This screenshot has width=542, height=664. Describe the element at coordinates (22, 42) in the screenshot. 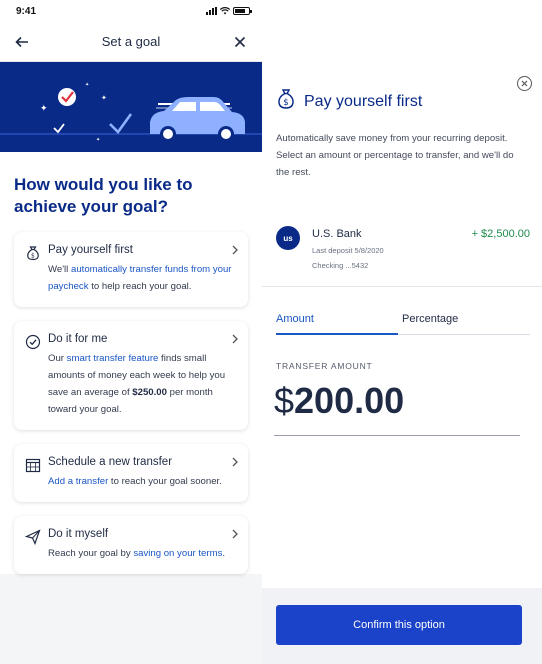

I see `arrow-left-icon` at that location.